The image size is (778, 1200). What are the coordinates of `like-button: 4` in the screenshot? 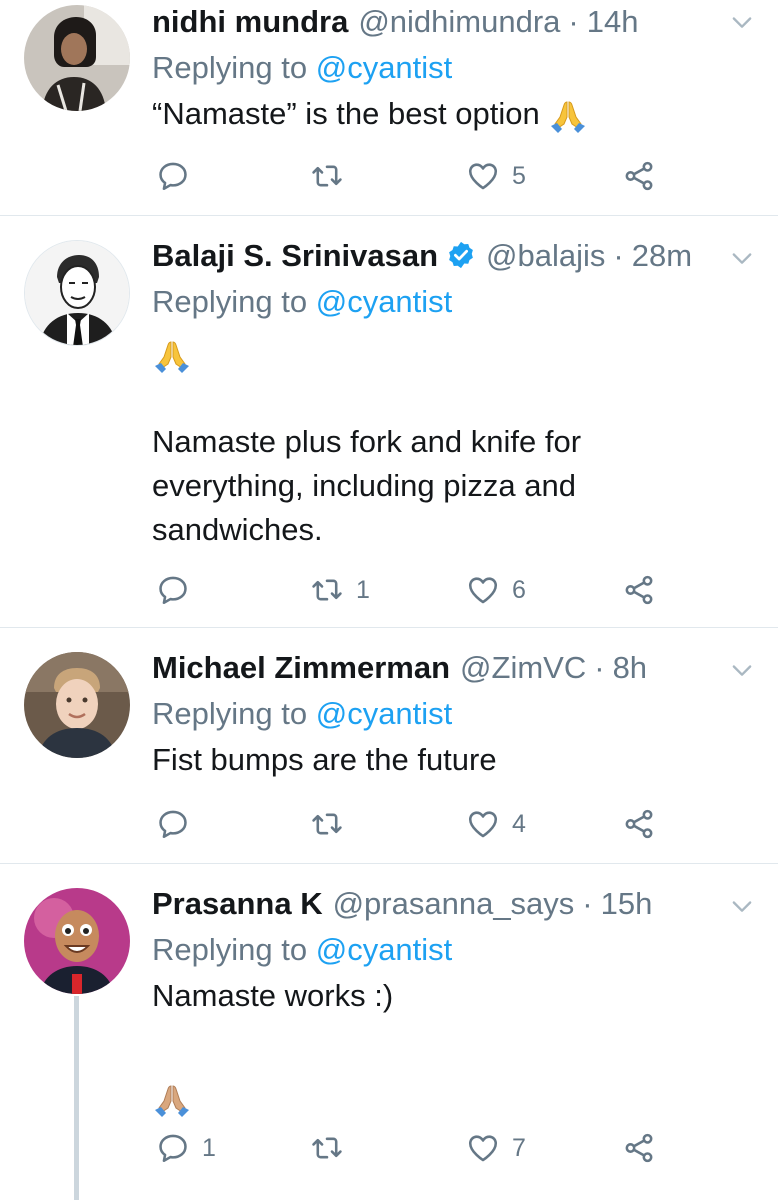 It's located at (496, 824).